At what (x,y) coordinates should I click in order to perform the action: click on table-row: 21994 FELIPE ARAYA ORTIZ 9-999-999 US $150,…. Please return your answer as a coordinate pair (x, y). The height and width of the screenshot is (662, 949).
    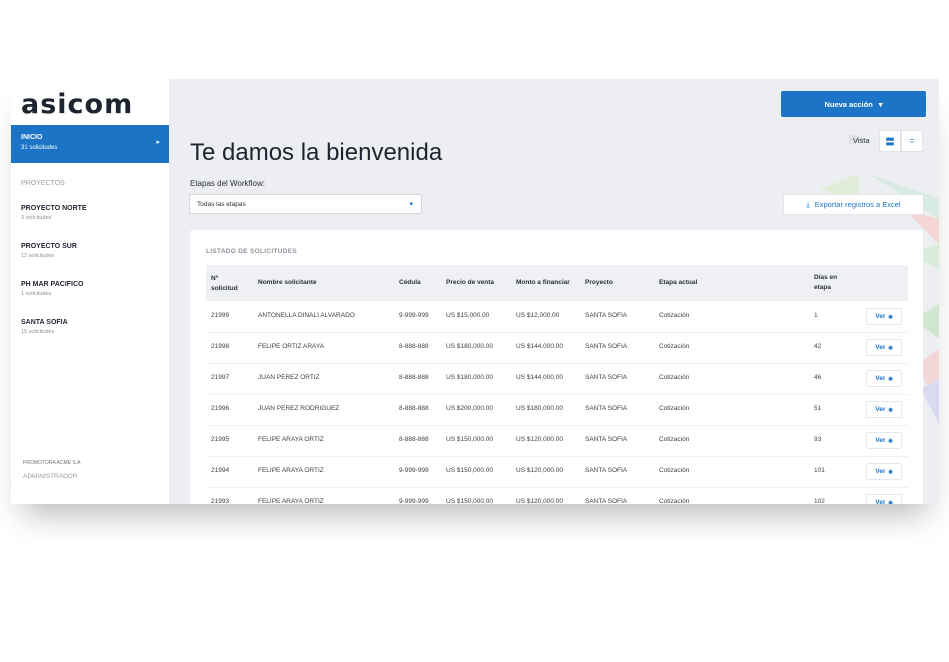
    Looking at the image, I should click on (557, 472).